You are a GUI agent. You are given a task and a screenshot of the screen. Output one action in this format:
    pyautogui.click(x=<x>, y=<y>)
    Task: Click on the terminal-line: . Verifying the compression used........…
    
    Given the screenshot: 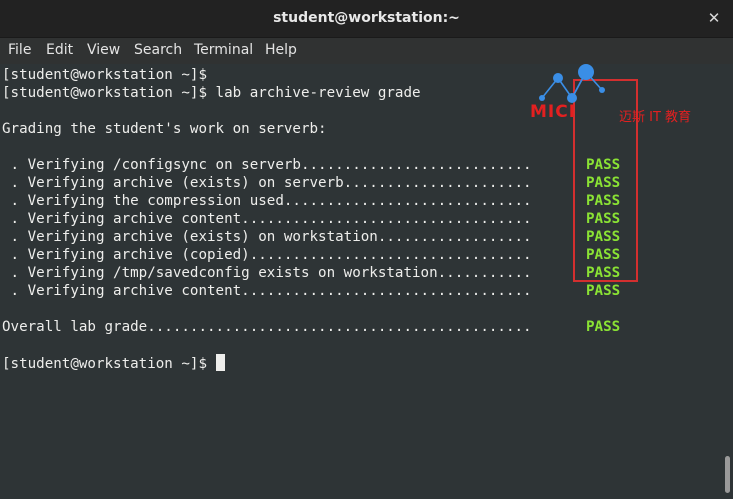 What is the action you would take?
    pyautogui.click(x=267, y=201)
    